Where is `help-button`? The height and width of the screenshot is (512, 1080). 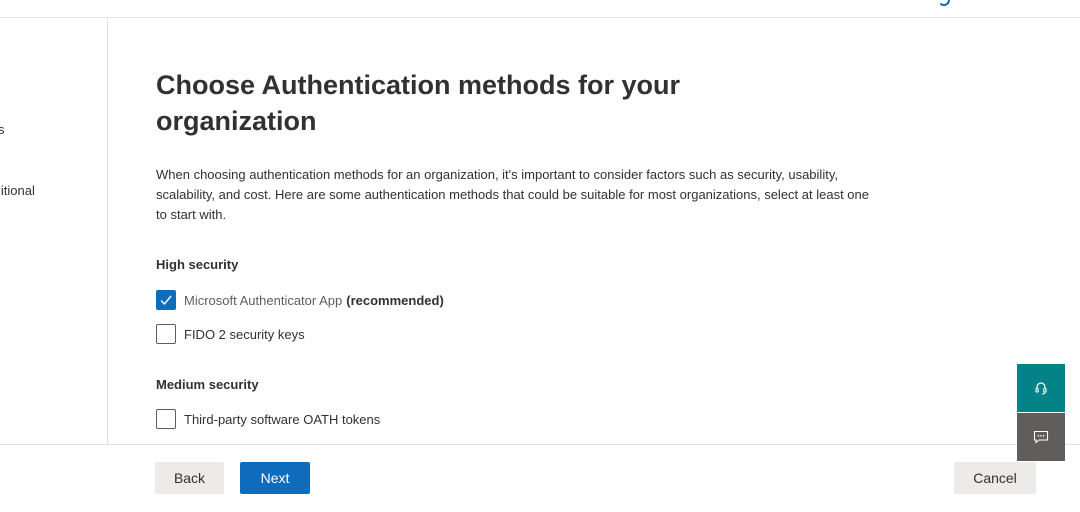
help-button is located at coordinates (1041, 388).